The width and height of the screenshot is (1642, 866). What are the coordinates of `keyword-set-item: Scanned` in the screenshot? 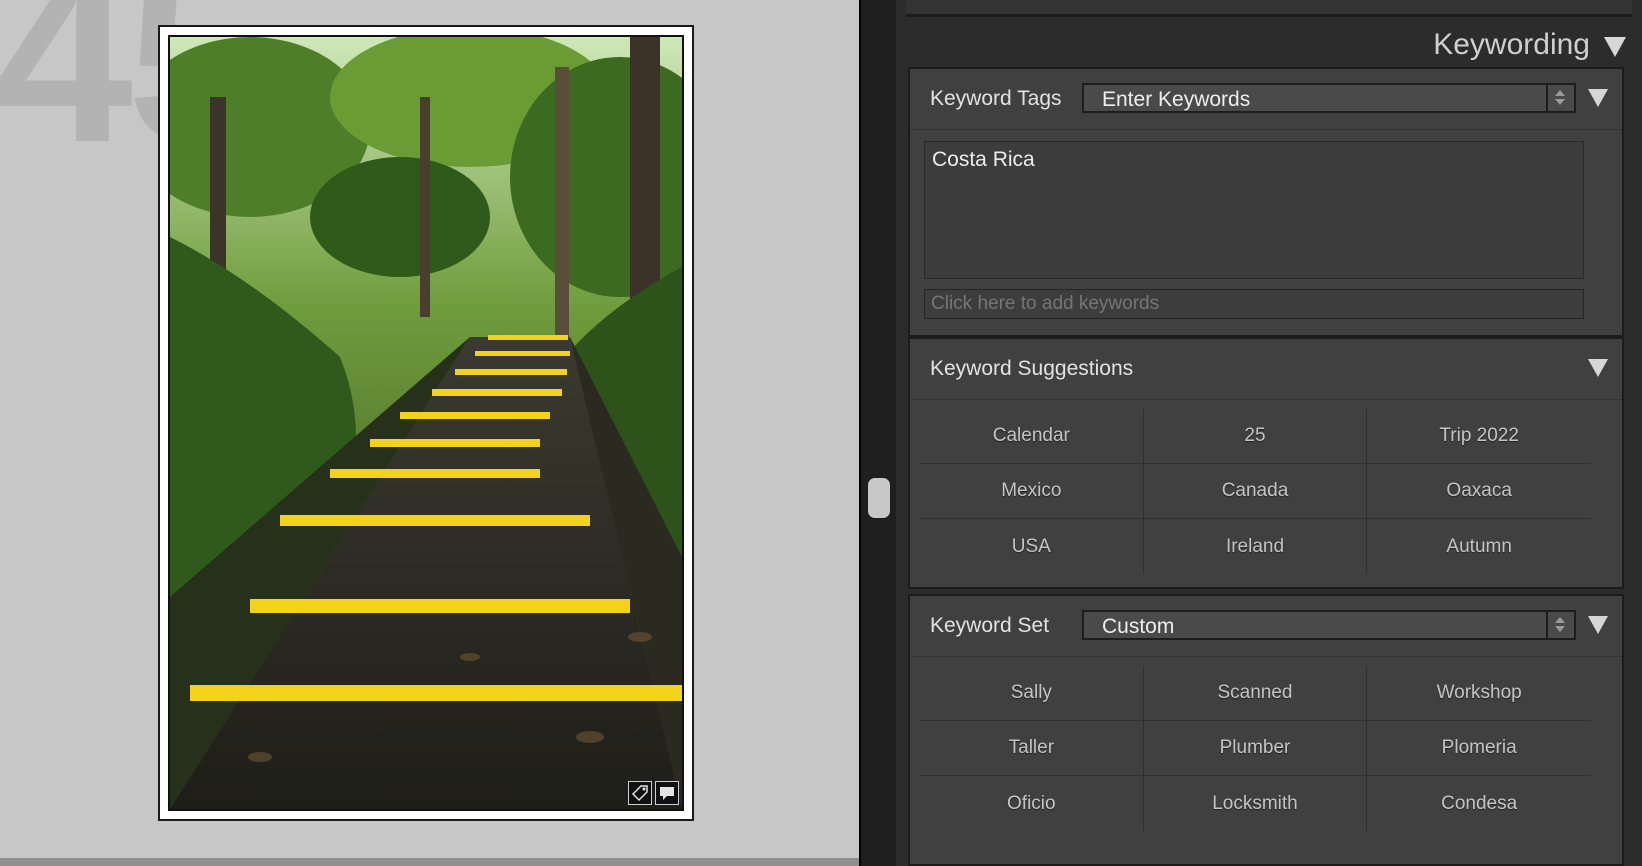 It's located at (1255, 693).